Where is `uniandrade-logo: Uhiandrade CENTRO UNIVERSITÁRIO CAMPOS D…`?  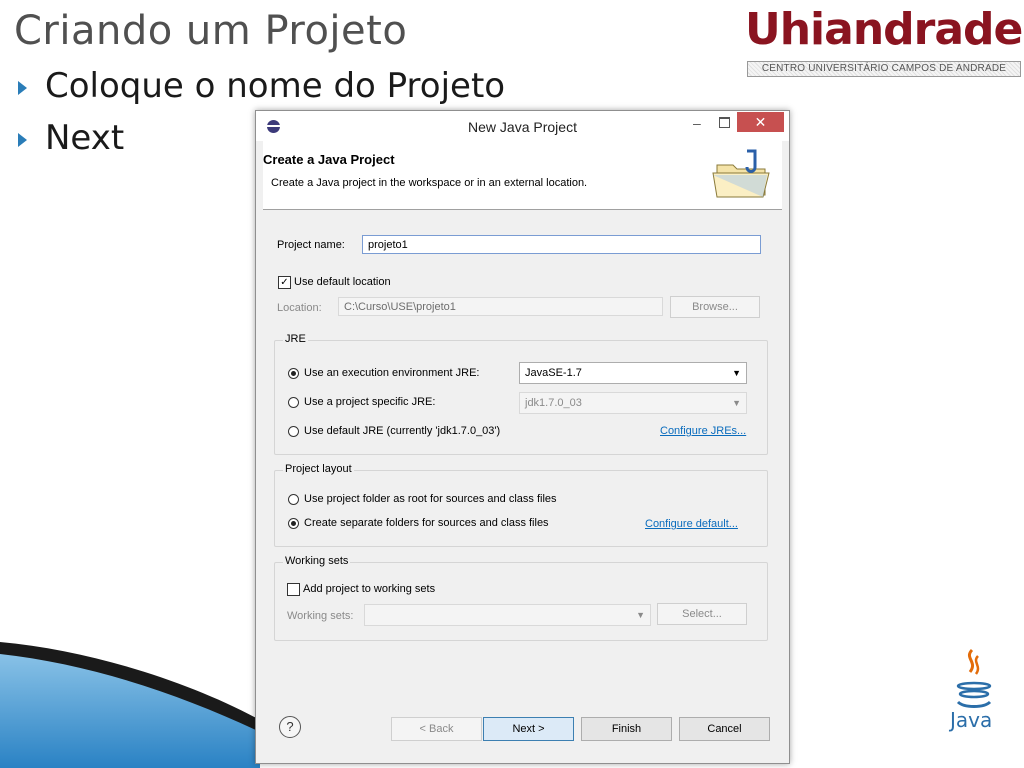
uniandrade-logo: Uhiandrade CENTRO UNIVERSITÁRIO CAMPOS D… is located at coordinates (884, 43).